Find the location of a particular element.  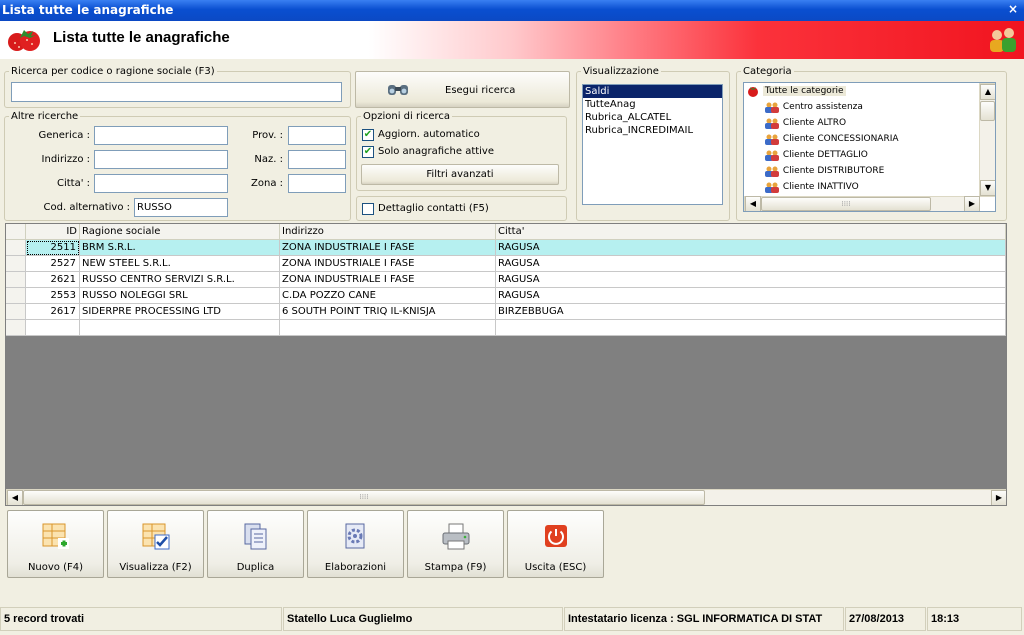

contact-detail-label: Dettaglio contatti (F5) is located at coordinates (433, 208).